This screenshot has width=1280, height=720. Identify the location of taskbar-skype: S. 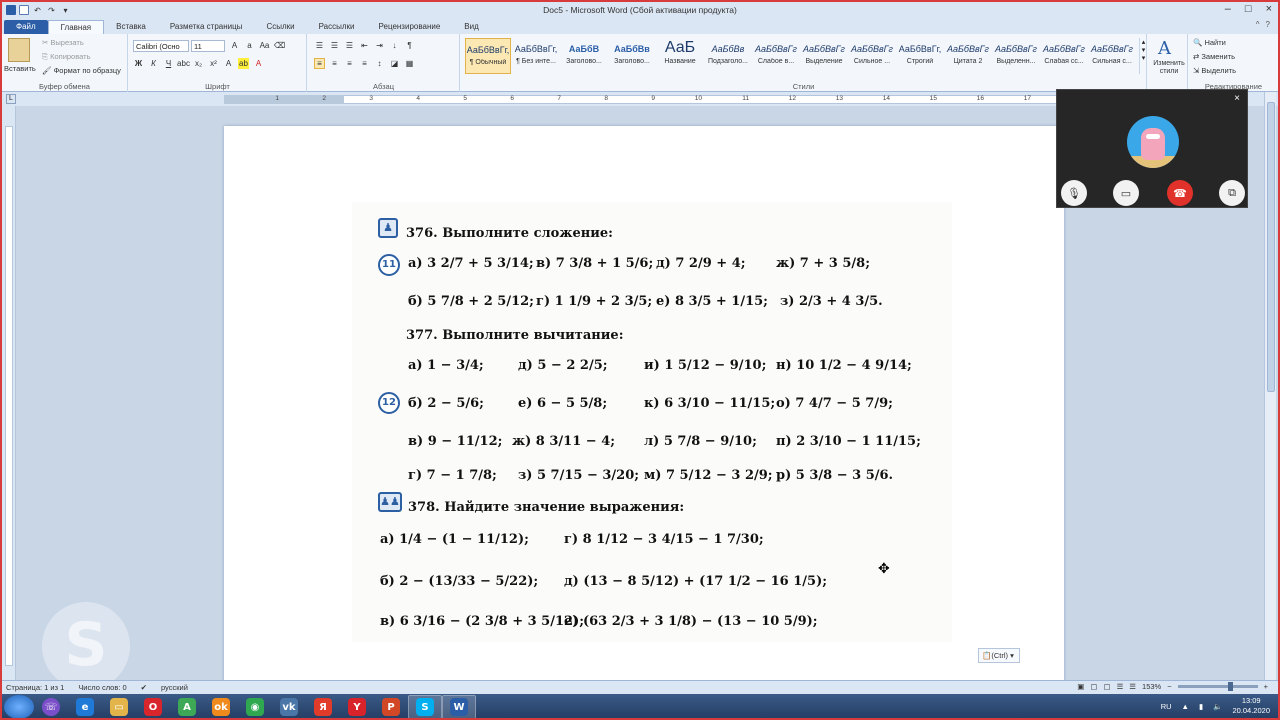
(425, 706).